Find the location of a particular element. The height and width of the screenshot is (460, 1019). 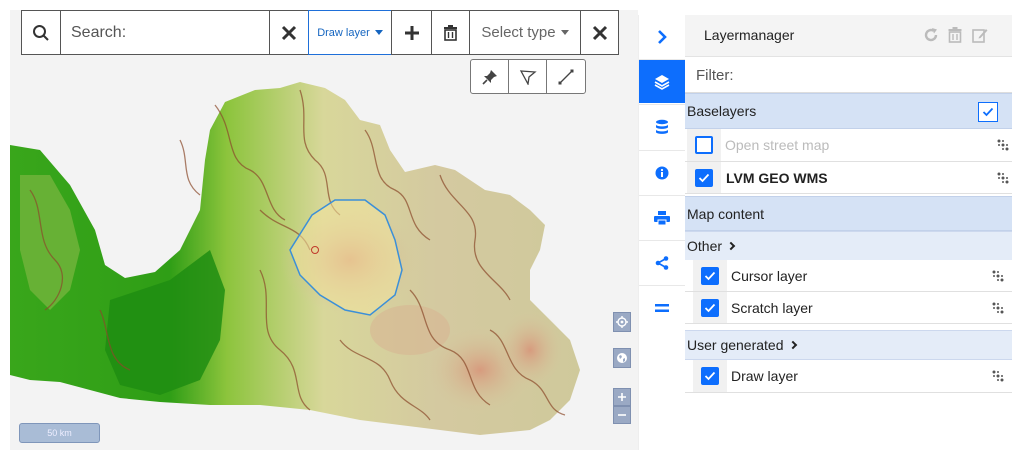

polygon-icon is located at coordinates (528, 77).